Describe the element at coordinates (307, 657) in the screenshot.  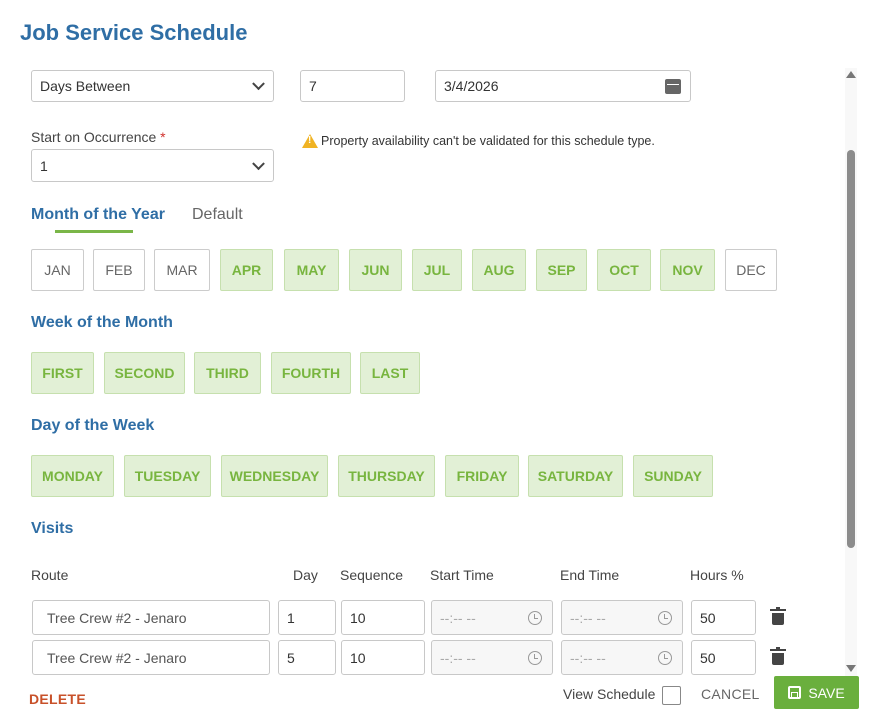
I see `day-field: 5` at that location.